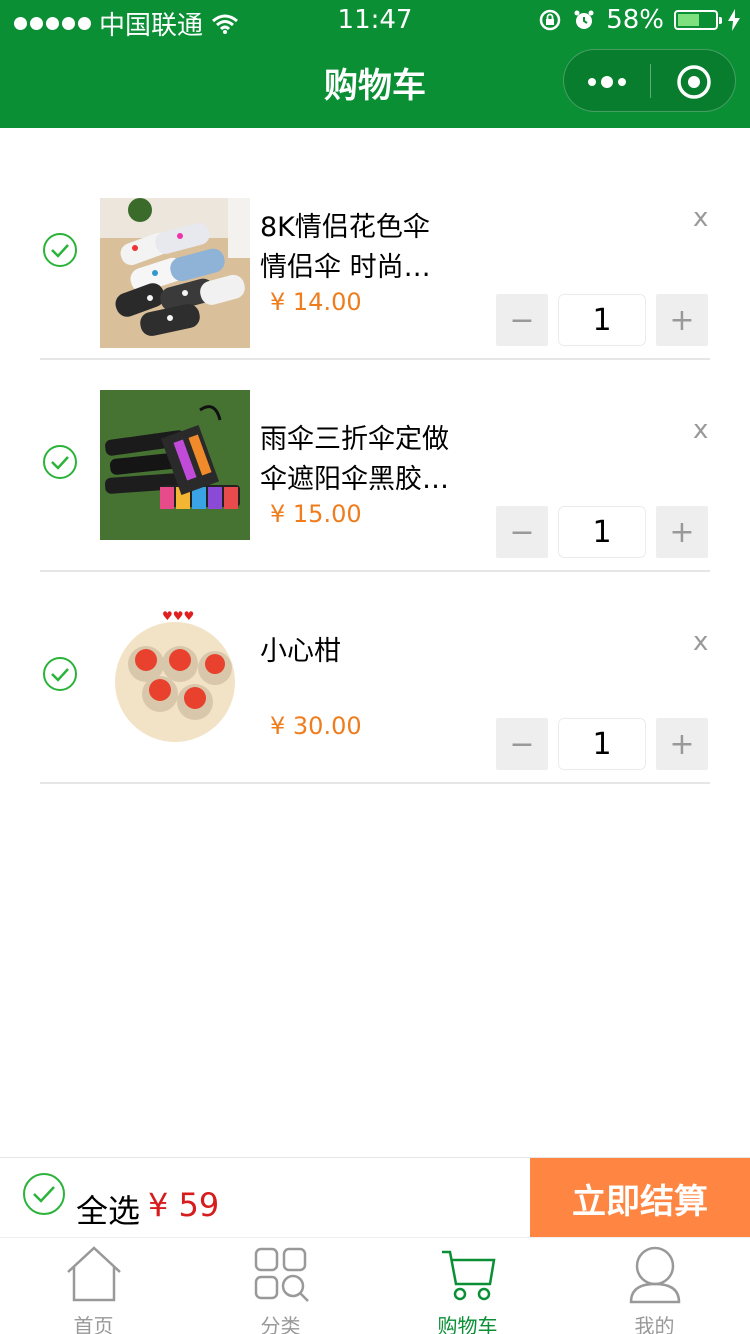 This screenshot has height=1334, width=750. What do you see at coordinates (108, 1209) in the screenshot?
I see `select-all-label: 全选` at bounding box center [108, 1209].